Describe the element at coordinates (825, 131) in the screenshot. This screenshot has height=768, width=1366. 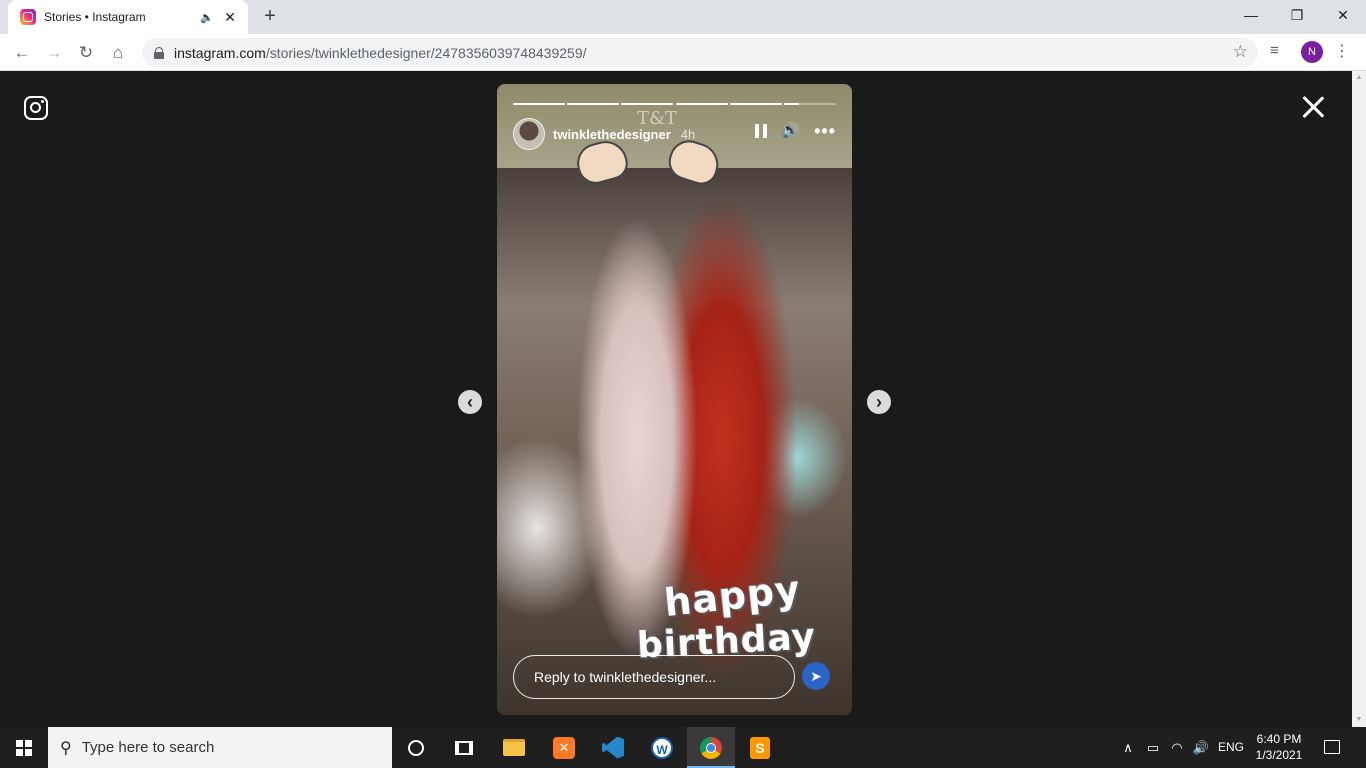
I see `more-options-icon: •••` at that location.